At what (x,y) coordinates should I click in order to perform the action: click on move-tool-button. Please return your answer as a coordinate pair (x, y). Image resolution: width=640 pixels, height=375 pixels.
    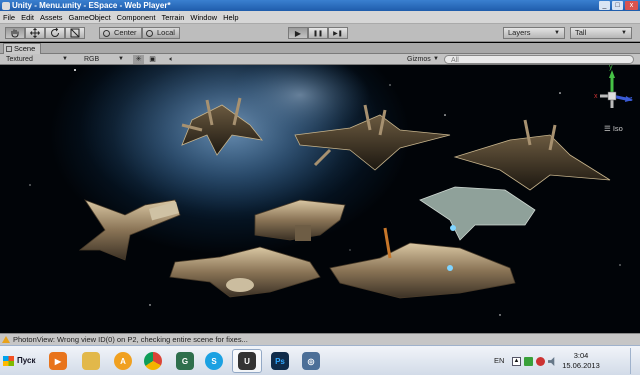
    Looking at the image, I should click on (35, 33).